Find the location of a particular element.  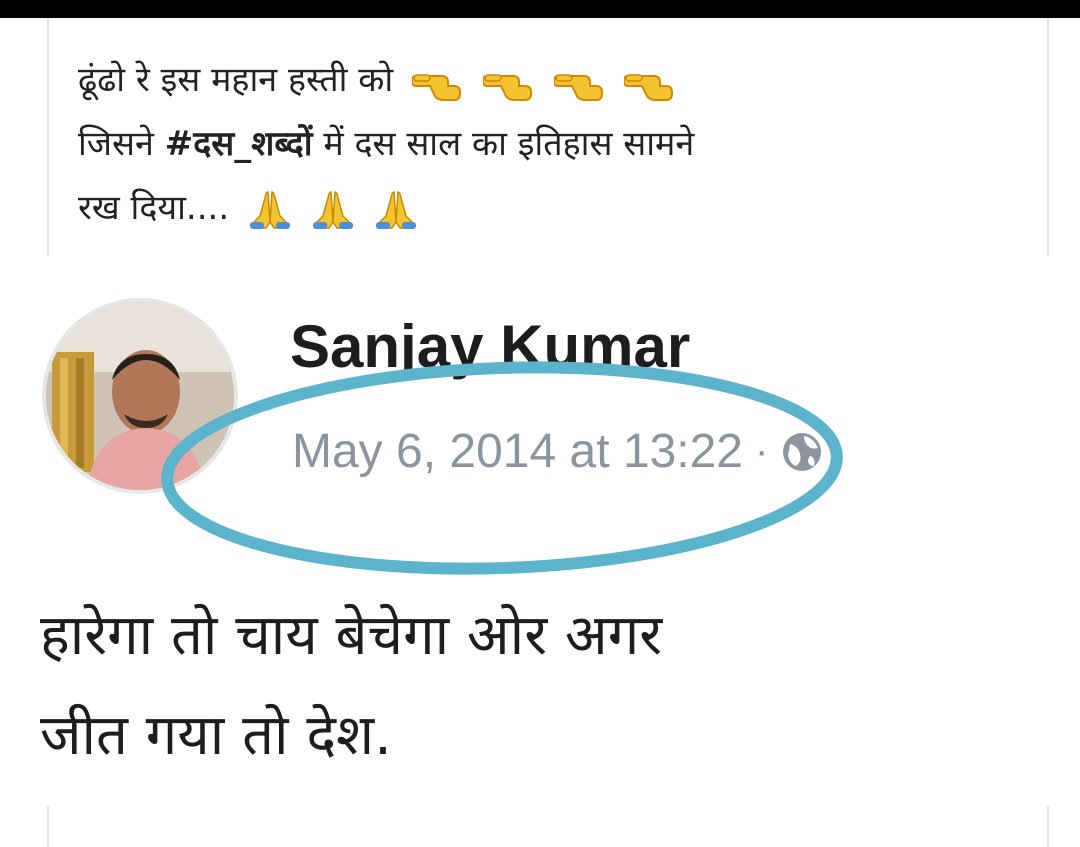

top-black-bar is located at coordinates (540, 9).